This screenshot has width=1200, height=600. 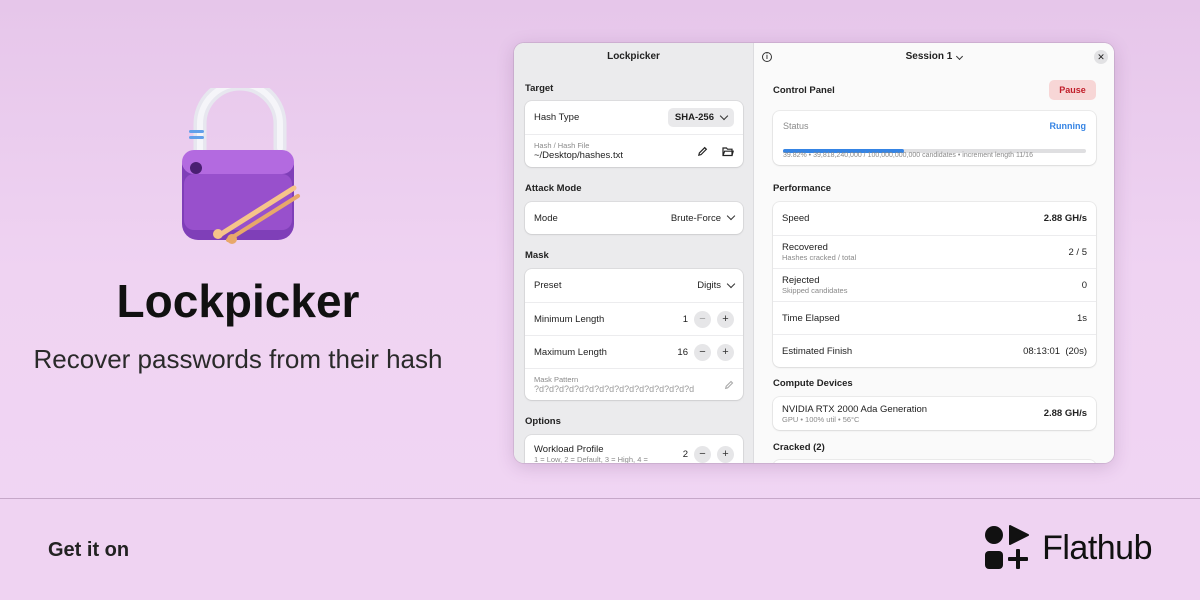 I want to click on devices-section-title: Compute Devices, so click(x=813, y=383).